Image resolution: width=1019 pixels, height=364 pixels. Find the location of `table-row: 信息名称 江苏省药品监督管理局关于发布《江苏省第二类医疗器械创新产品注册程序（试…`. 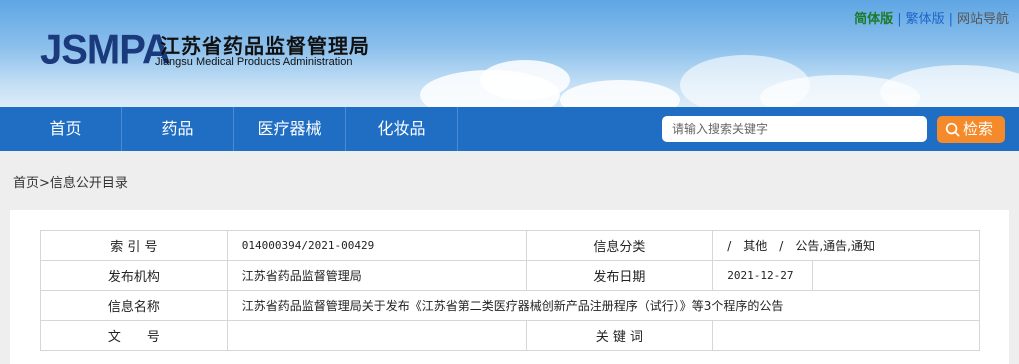

table-row: 信息名称 江苏省药品监督管理局关于发布《江苏省第二类医疗器械创新产品注册程序（试… is located at coordinates (510, 305).